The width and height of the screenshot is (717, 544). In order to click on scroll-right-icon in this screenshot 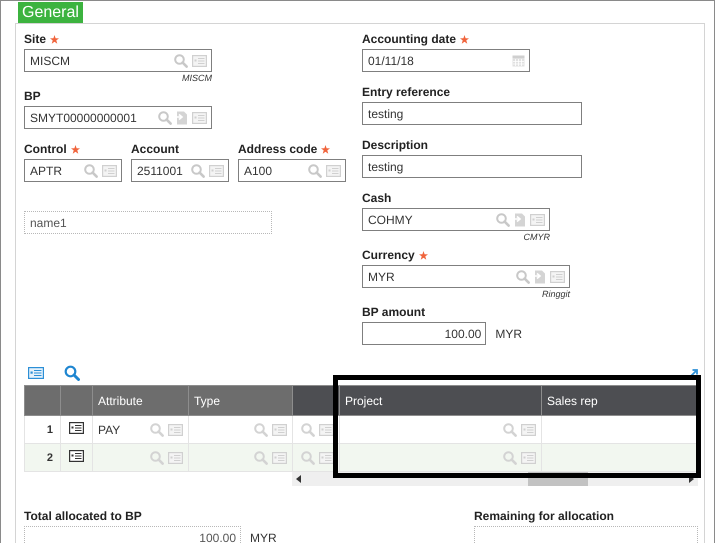, I will do `click(691, 479)`.